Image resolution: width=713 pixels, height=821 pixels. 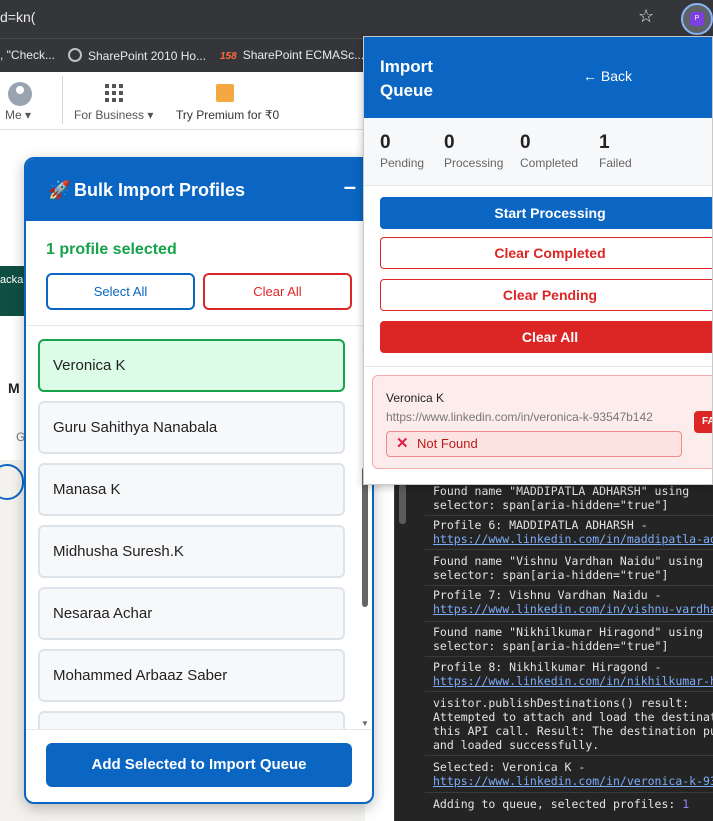 What do you see at coordinates (607, 76) in the screenshot?
I see `back-button: ← Back` at bounding box center [607, 76].